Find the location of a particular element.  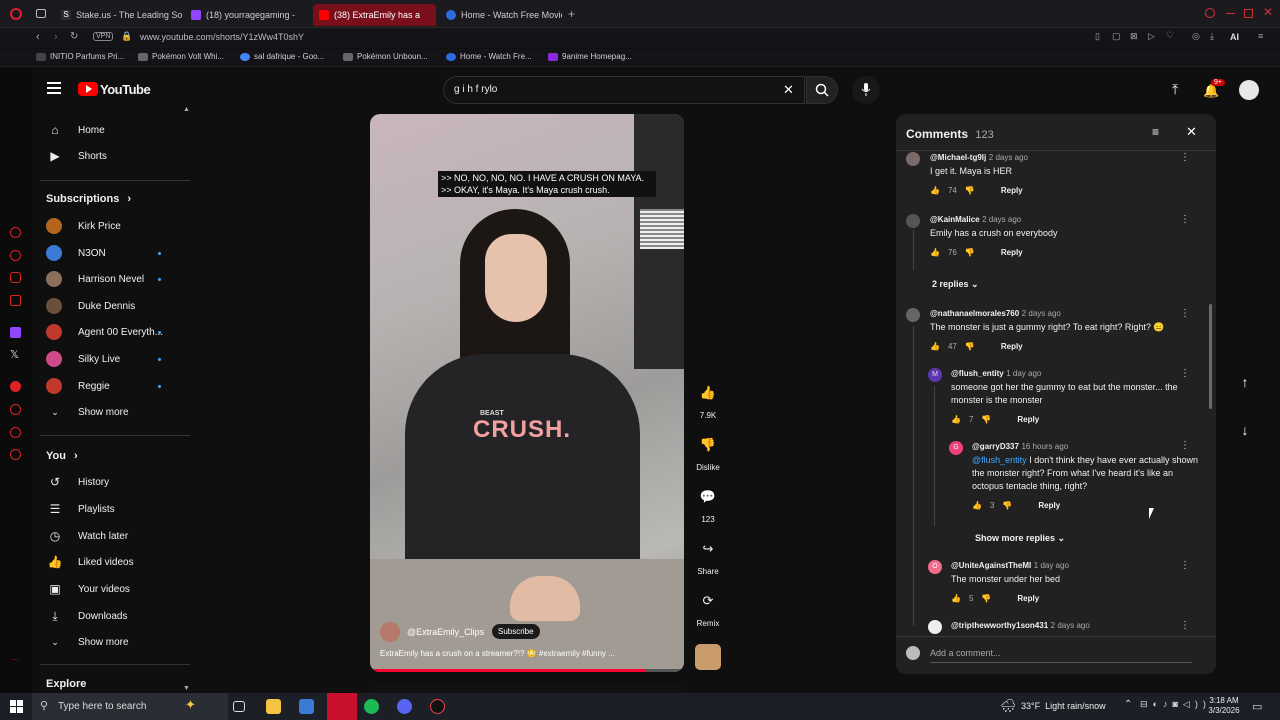

reply-avatar: O is located at coordinates (935, 567).